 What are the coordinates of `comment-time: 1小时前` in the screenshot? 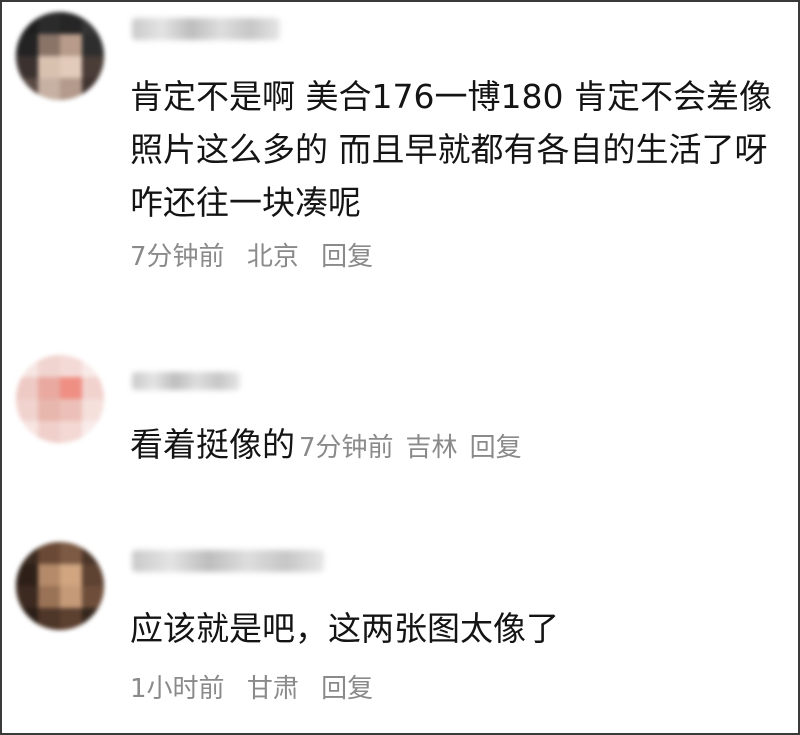 It's located at (177, 689).